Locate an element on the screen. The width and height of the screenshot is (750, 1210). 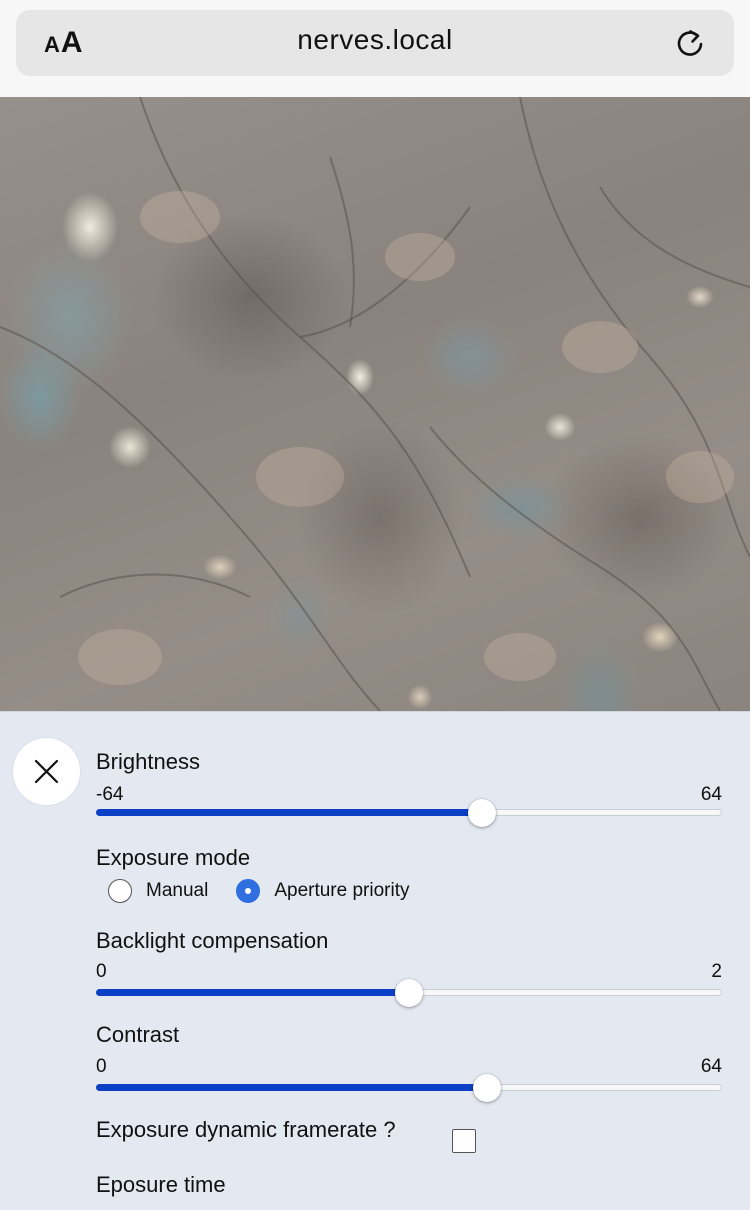
browser-toolbar: A A nerves.local is located at coordinates (375, 48).